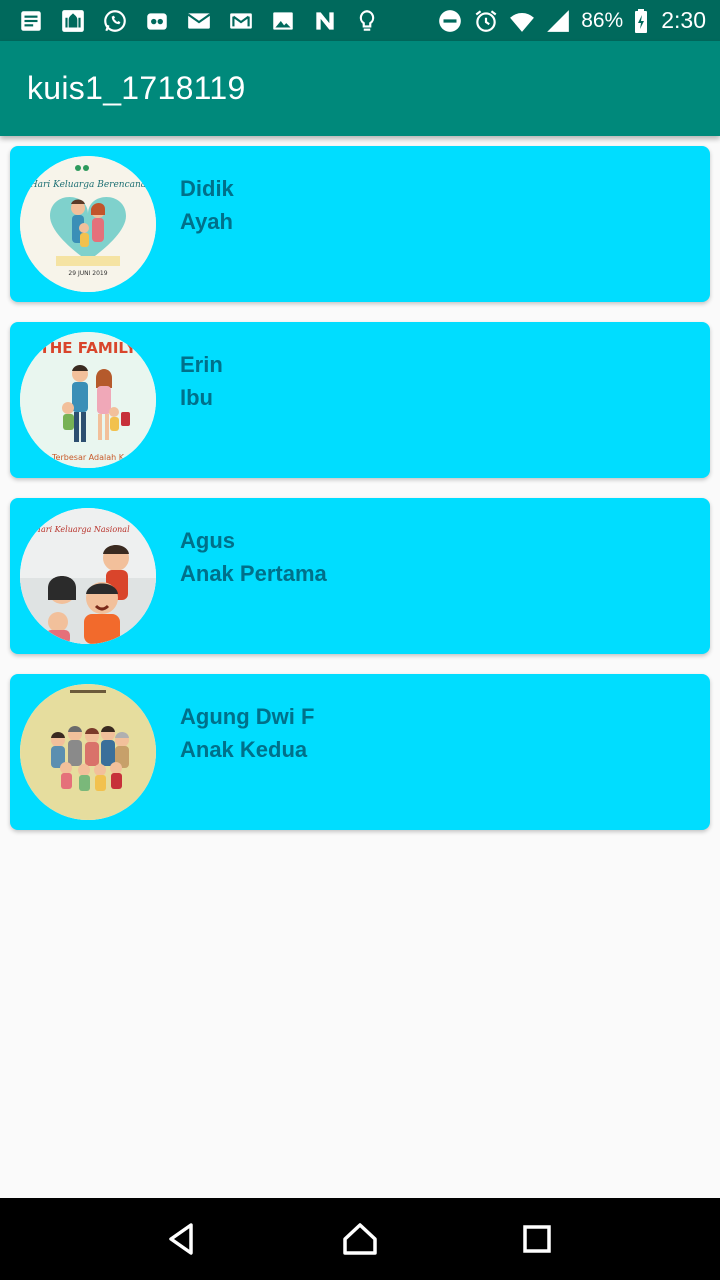 Image resolution: width=720 pixels, height=1280 pixels. I want to click on avatar-family-day-poster: Hari Keluarga Berencana 29 JUNI 2019, so click(88, 224).